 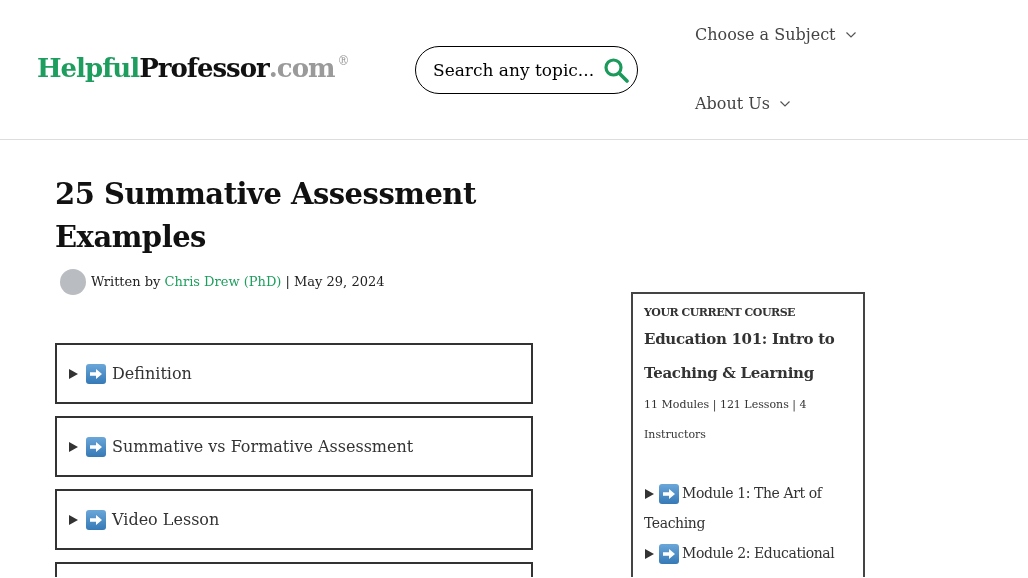 I want to click on course-label: YOUR CURRENT COURSE, so click(x=720, y=313).